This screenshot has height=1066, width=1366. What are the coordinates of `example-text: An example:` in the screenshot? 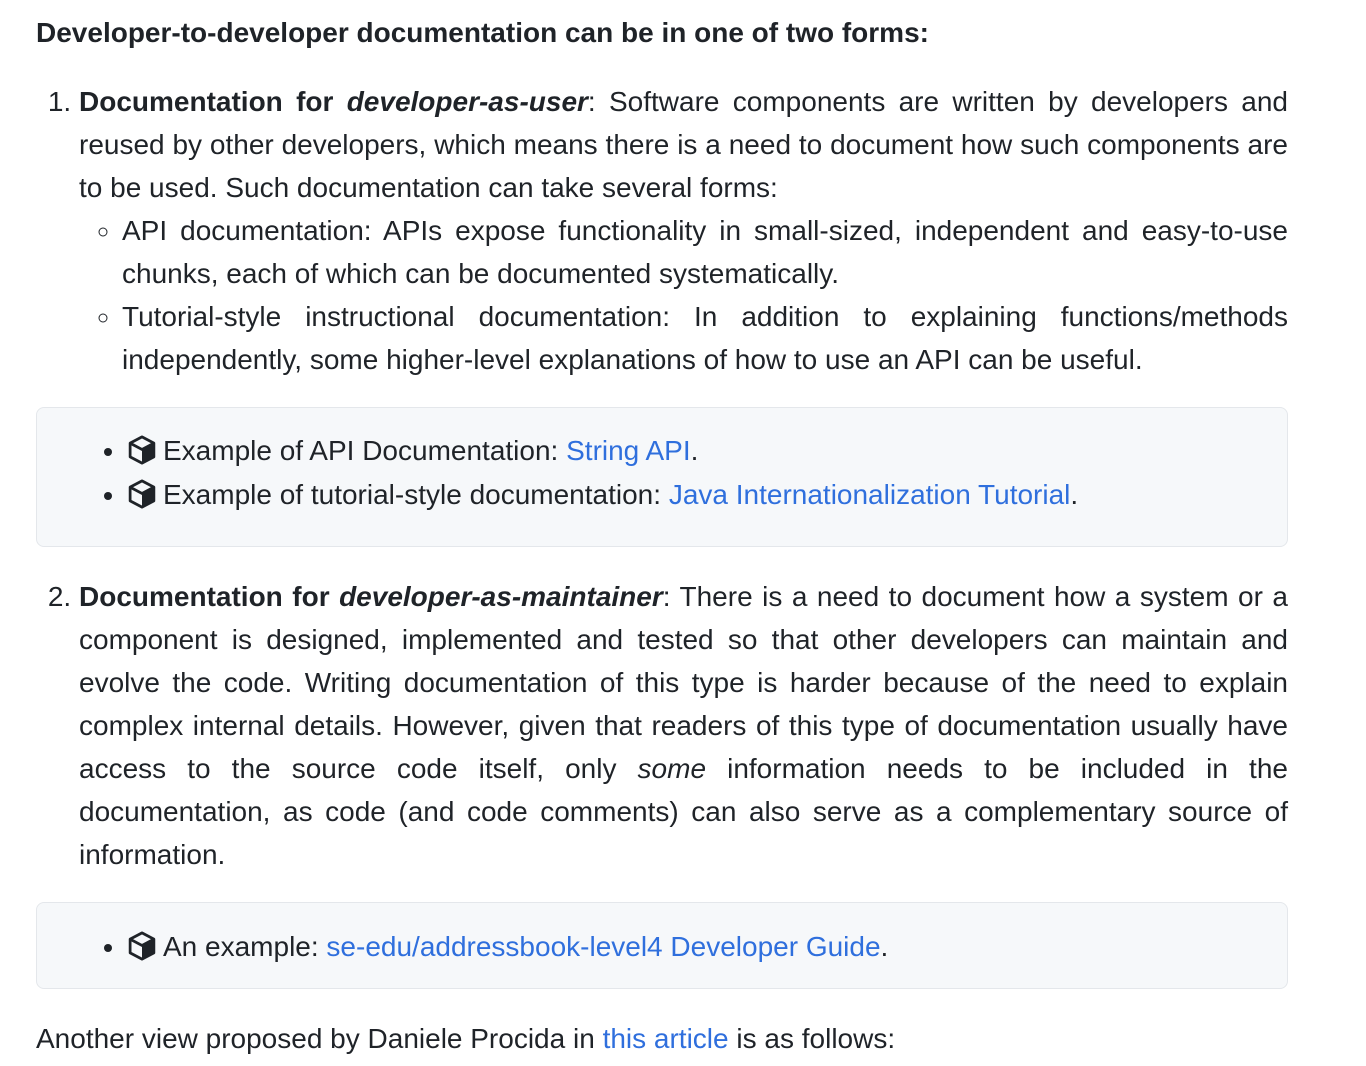 It's located at (245, 946).